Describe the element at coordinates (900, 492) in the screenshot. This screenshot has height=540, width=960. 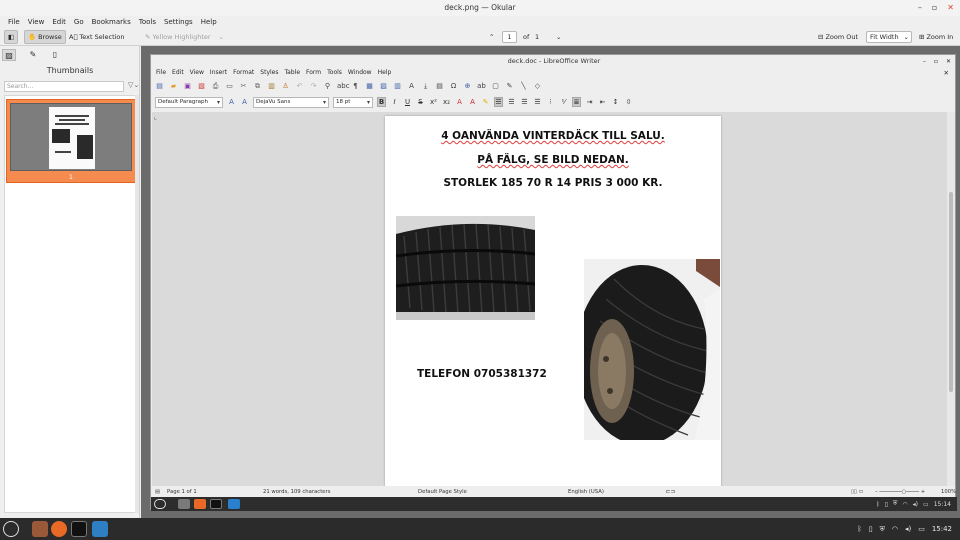
I see `zoom-slider: – ───────○──── +` at that location.